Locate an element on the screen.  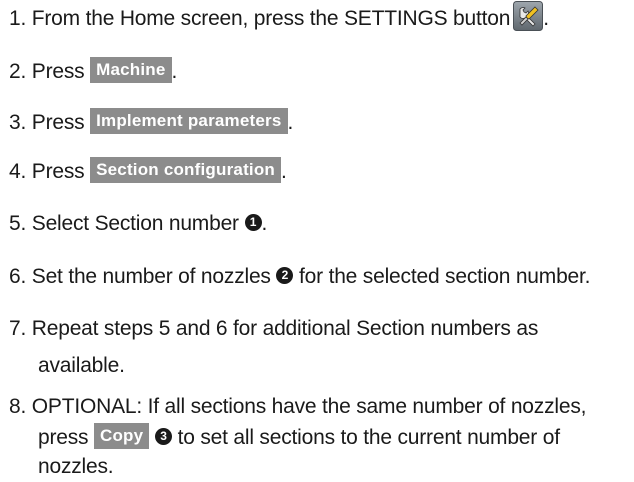
step-7-continuation: available. is located at coordinates (81, 366).